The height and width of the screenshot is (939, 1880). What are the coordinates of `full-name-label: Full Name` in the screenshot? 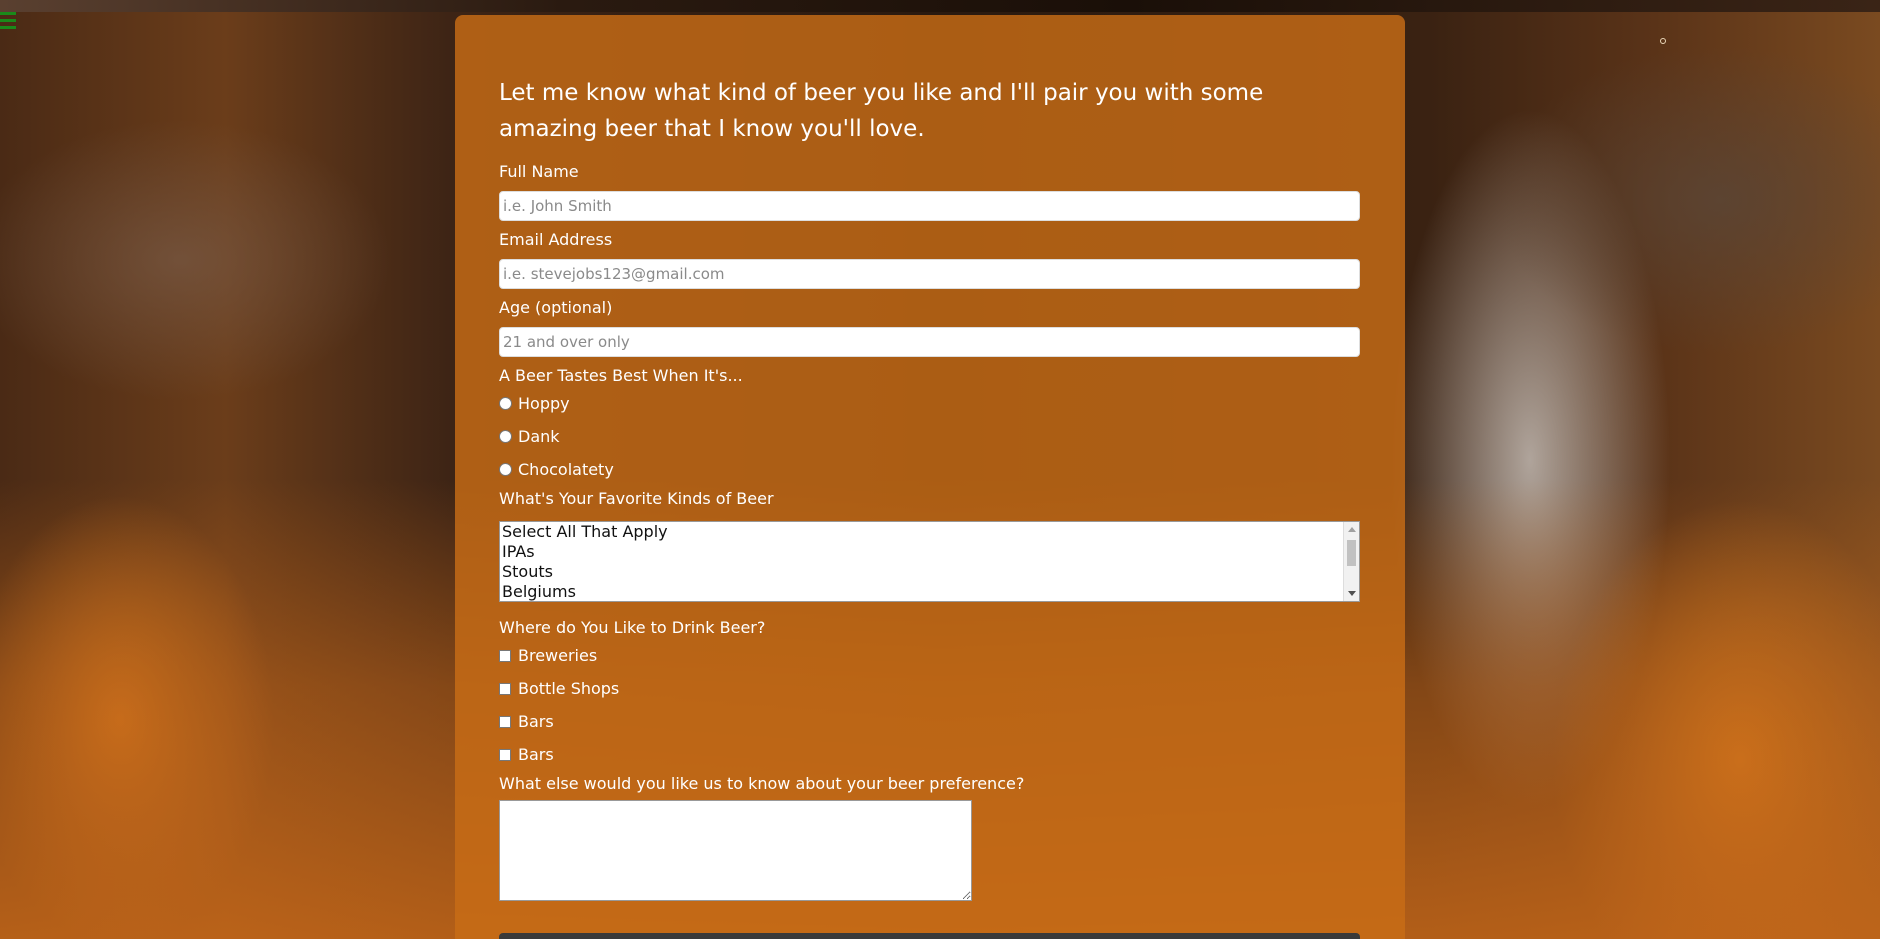 It's located at (539, 171).